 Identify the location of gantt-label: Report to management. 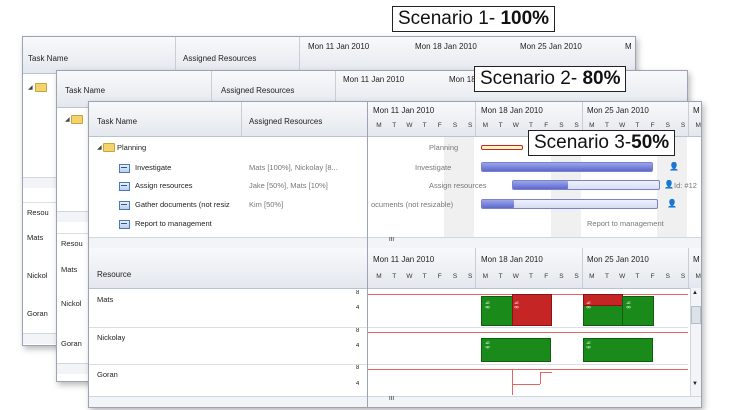
(625, 223).